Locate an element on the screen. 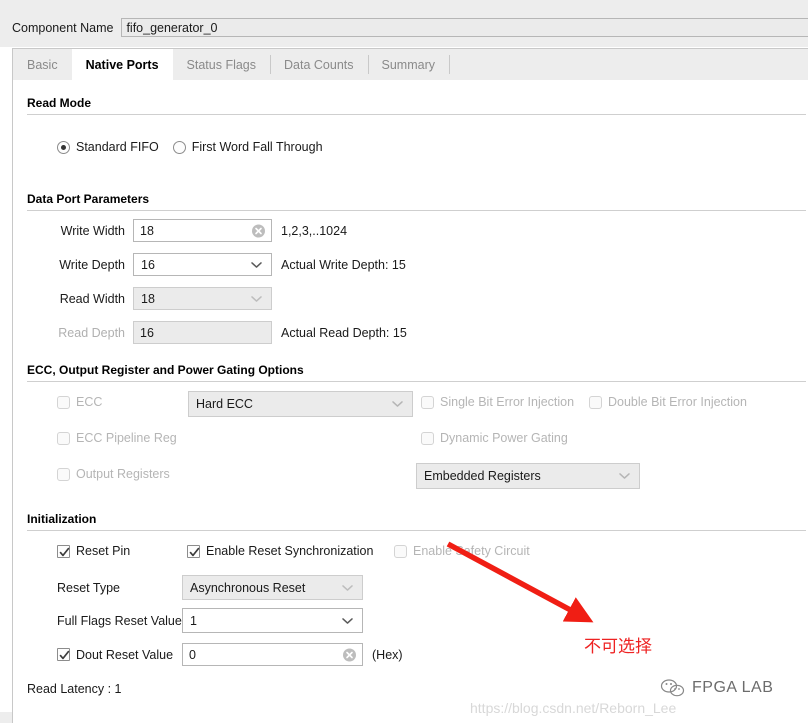 The width and height of the screenshot is (808, 723). read-depth-hint: Actual Read Depth: 15 is located at coordinates (344, 332).